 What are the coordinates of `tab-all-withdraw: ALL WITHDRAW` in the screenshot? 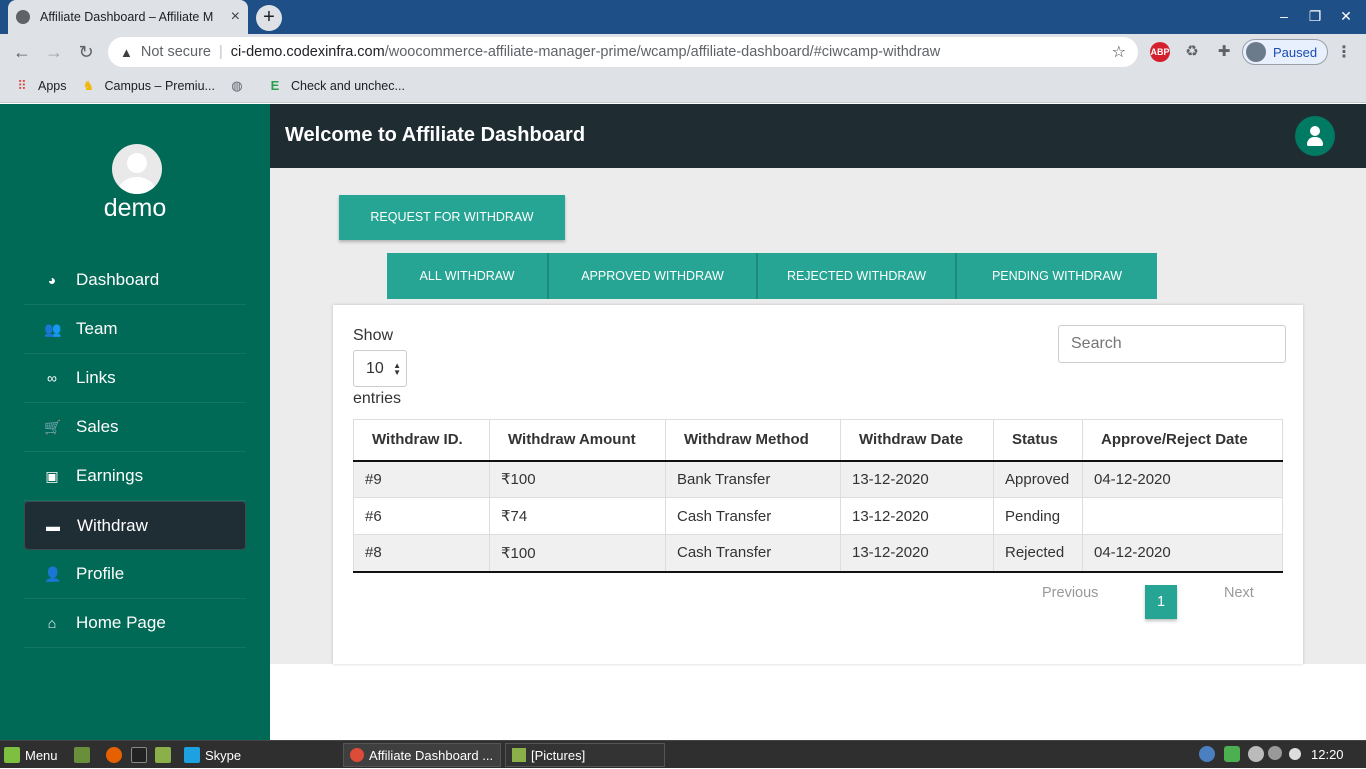 It's located at (468, 276).